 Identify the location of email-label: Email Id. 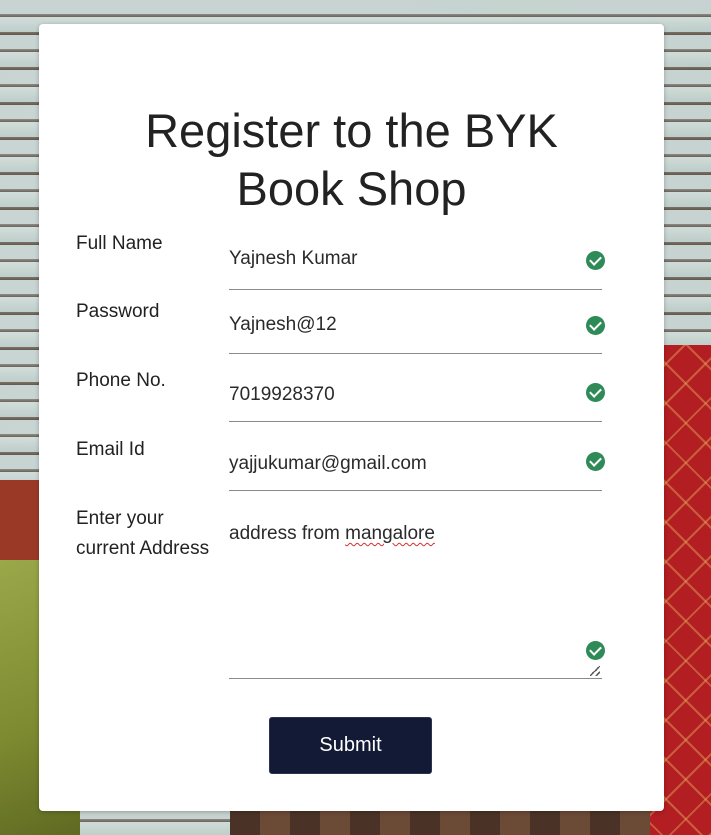
(110, 449).